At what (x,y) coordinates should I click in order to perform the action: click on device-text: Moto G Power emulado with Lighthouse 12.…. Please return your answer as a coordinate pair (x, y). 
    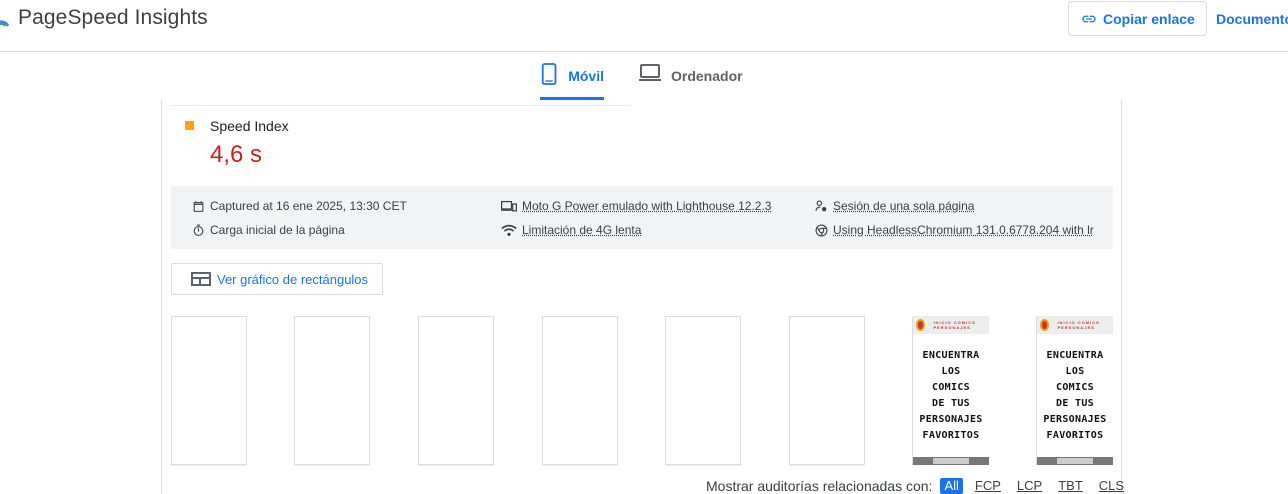
    Looking at the image, I should click on (646, 206).